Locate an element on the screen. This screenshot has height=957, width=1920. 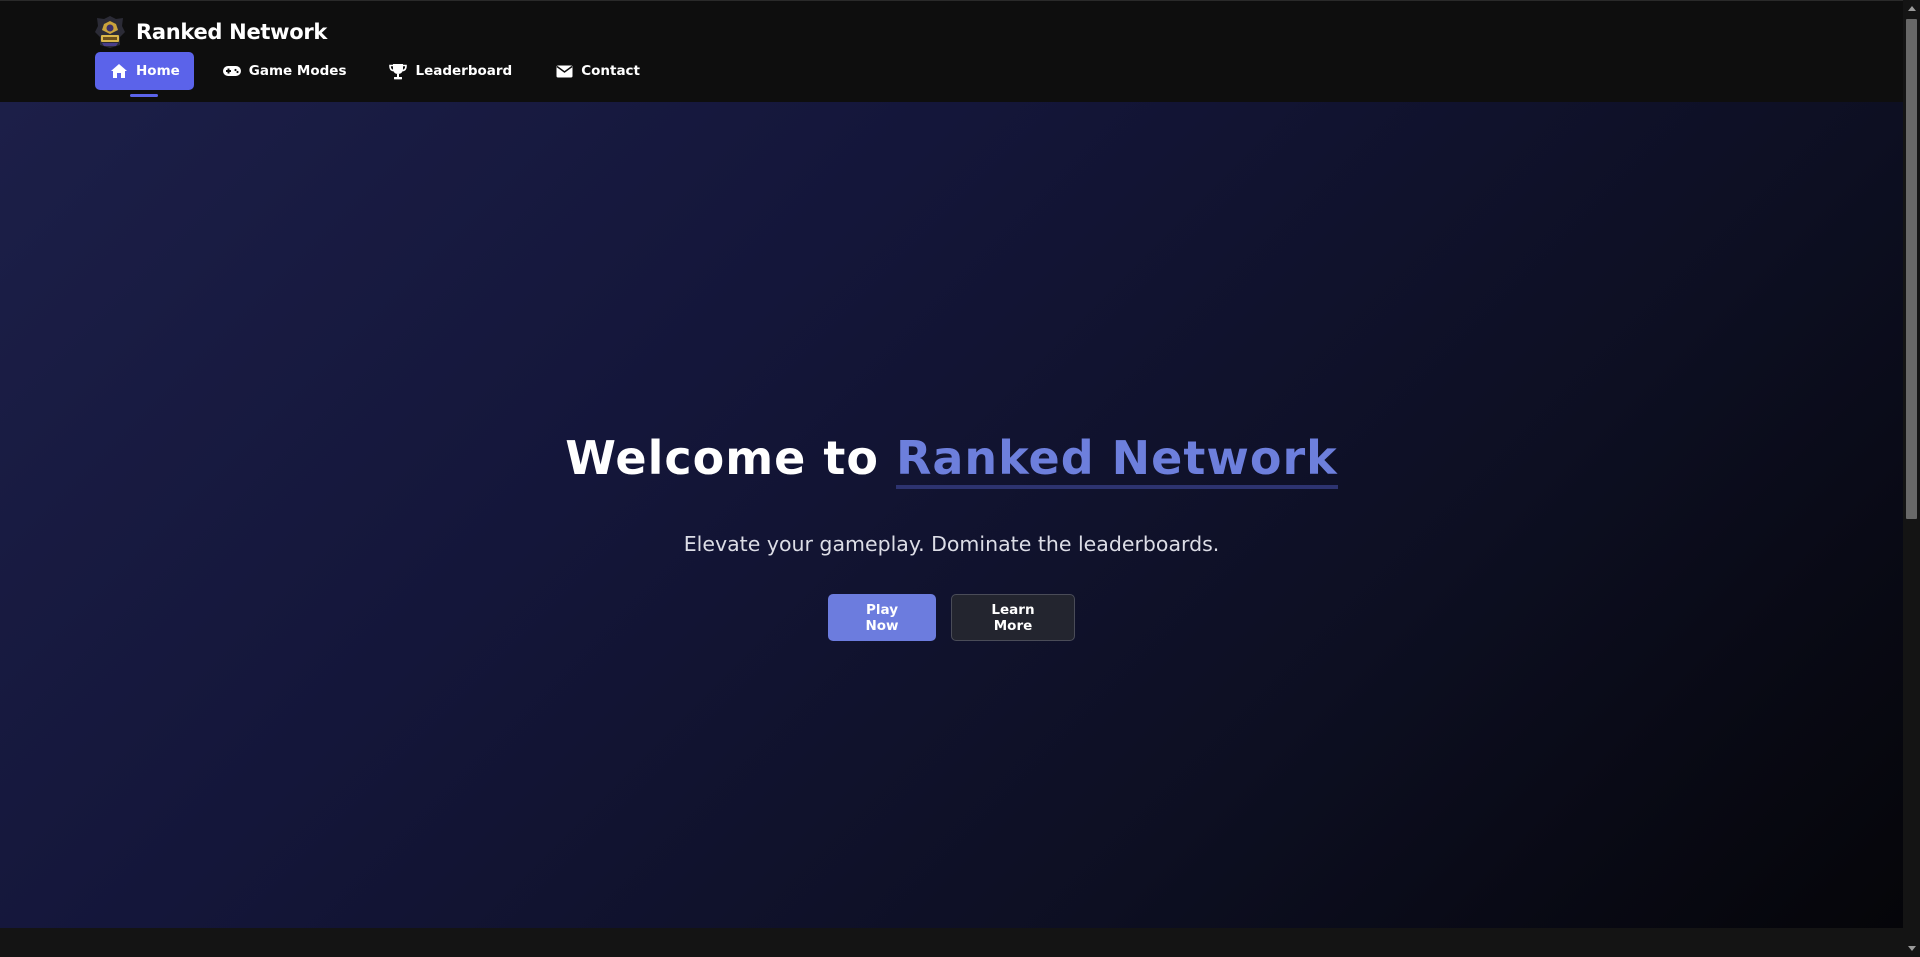
hero-buttons: Play Now Learn More is located at coordinates (951, 617).